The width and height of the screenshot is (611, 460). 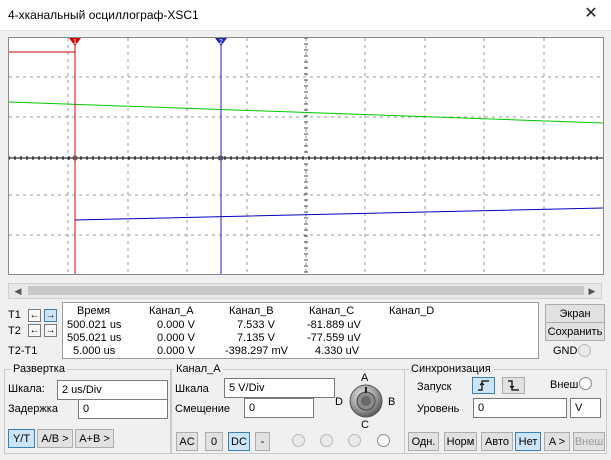 What do you see at coordinates (279, 388) in the screenshot?
I see `channel-scale-input: 5 V/Div` at bounding box center [279, 388].